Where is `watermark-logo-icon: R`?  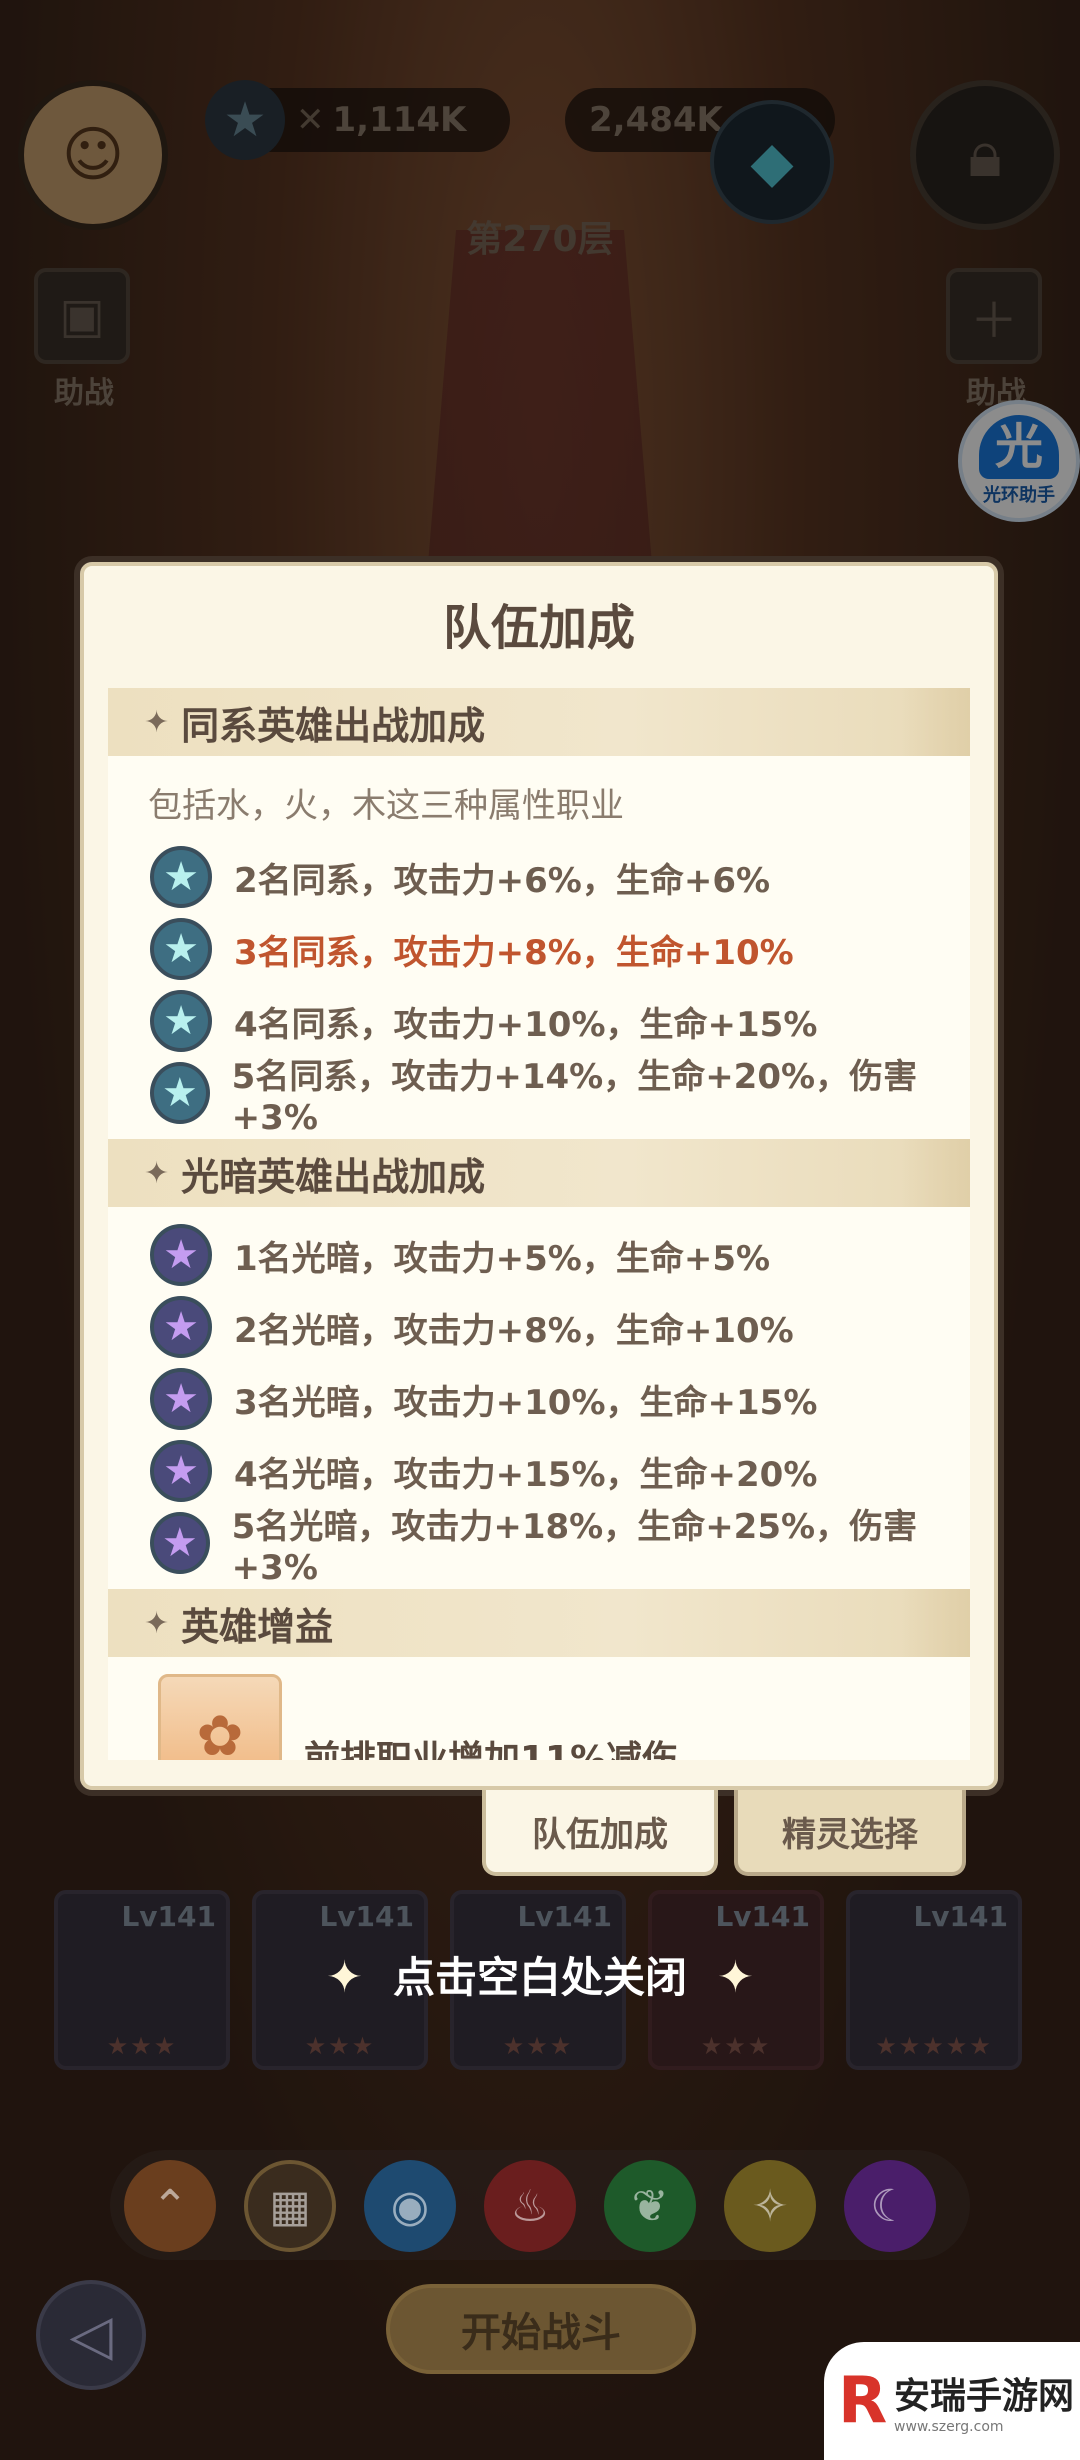 watermark-logo-icon: R is located at coordinates (863, 2401).